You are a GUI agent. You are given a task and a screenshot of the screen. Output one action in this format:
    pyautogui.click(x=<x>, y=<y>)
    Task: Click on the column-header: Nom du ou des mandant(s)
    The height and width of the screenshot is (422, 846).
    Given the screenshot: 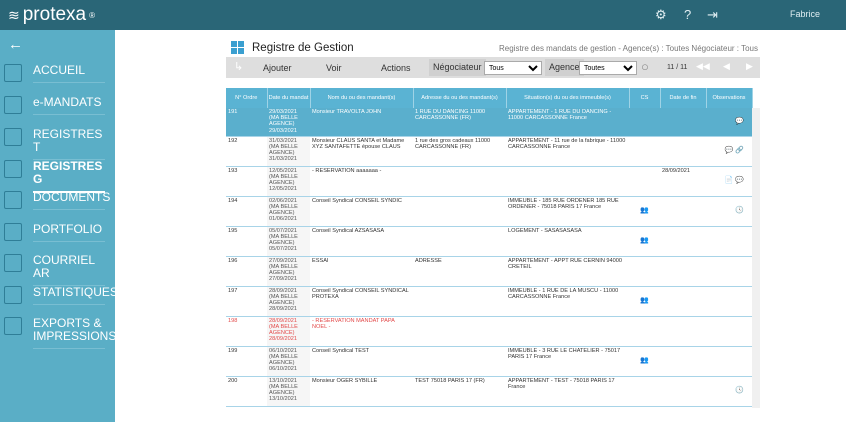 What is the action you would take?
    pyautogui.click(x=362, y=98)
    